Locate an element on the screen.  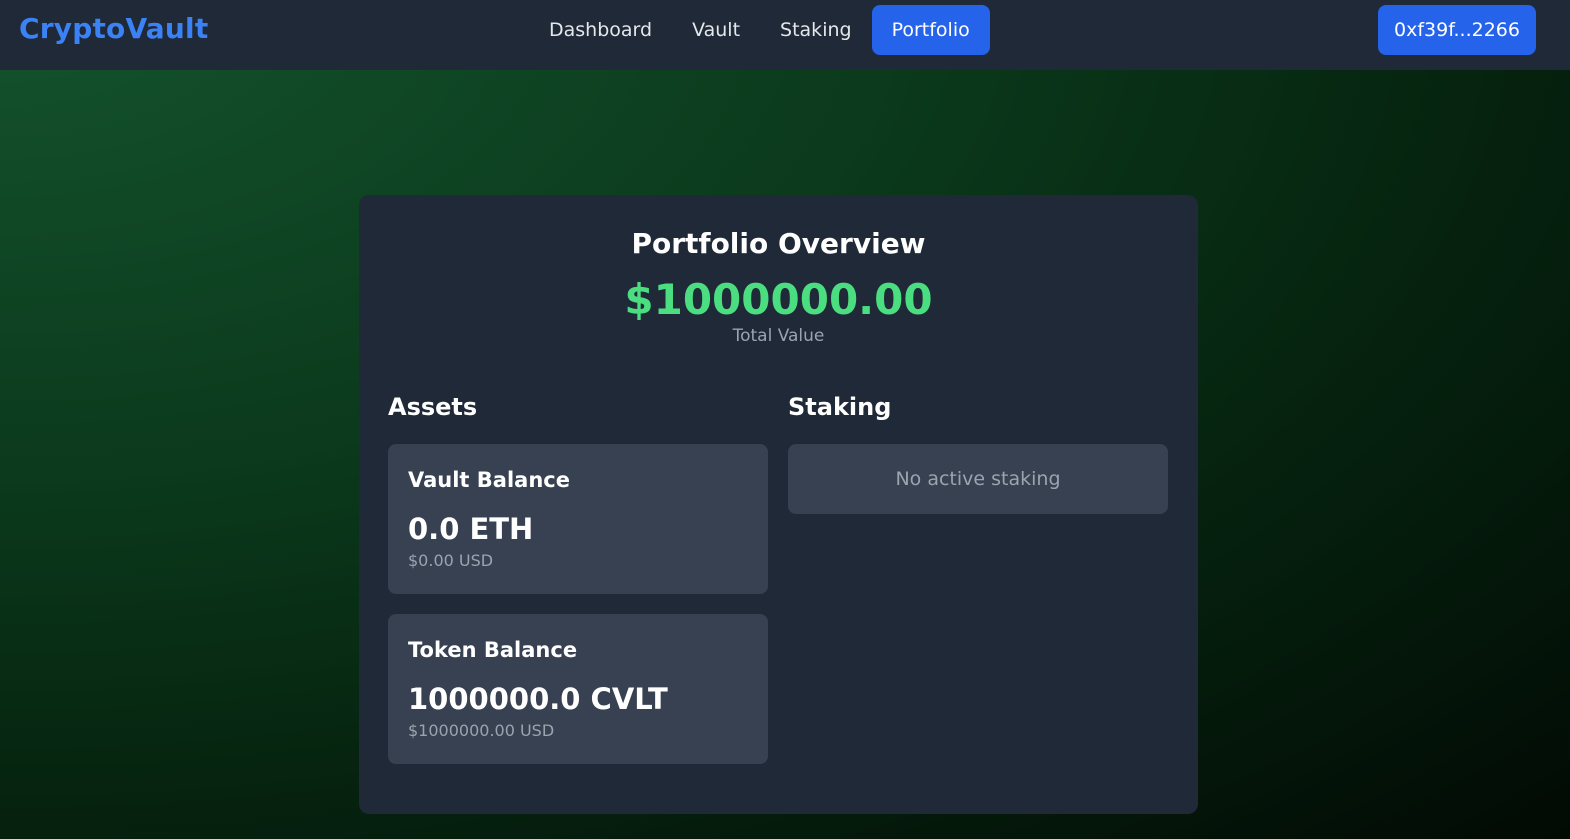
asset-name: Vault Balance is located at coordinates (489, 480).